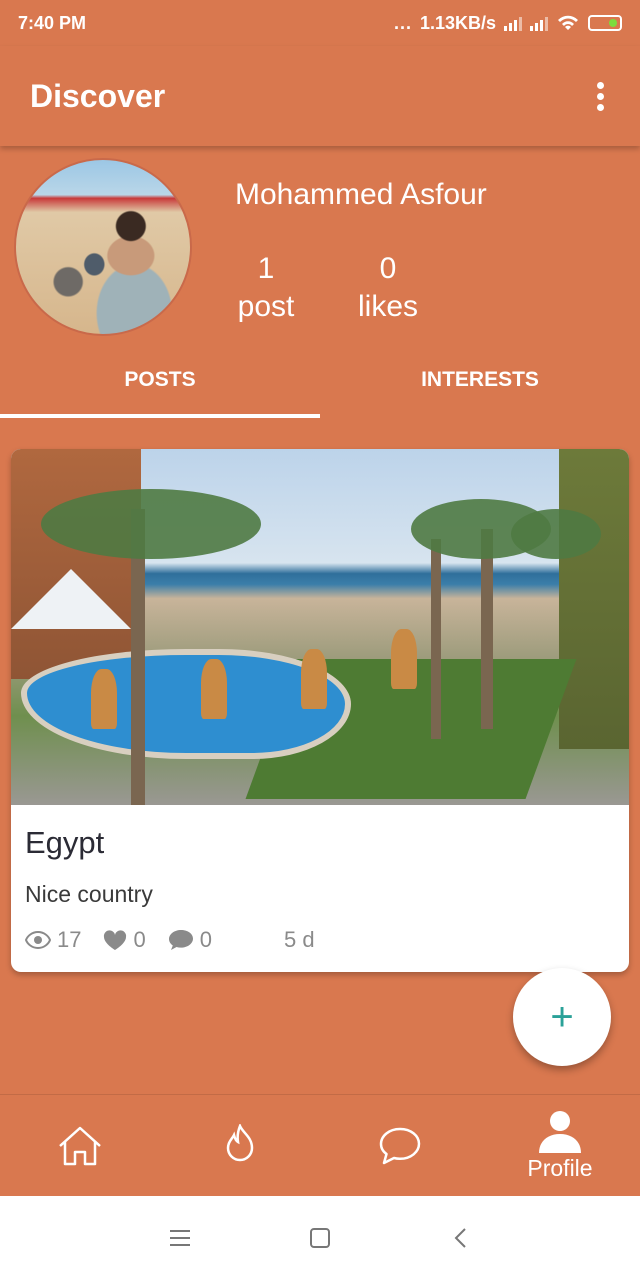 The height and width of the screenshot is (1280, 640). Describe the element at coordinates (387, 306) in the screenshot. I see `likes-label: likes` at that location.